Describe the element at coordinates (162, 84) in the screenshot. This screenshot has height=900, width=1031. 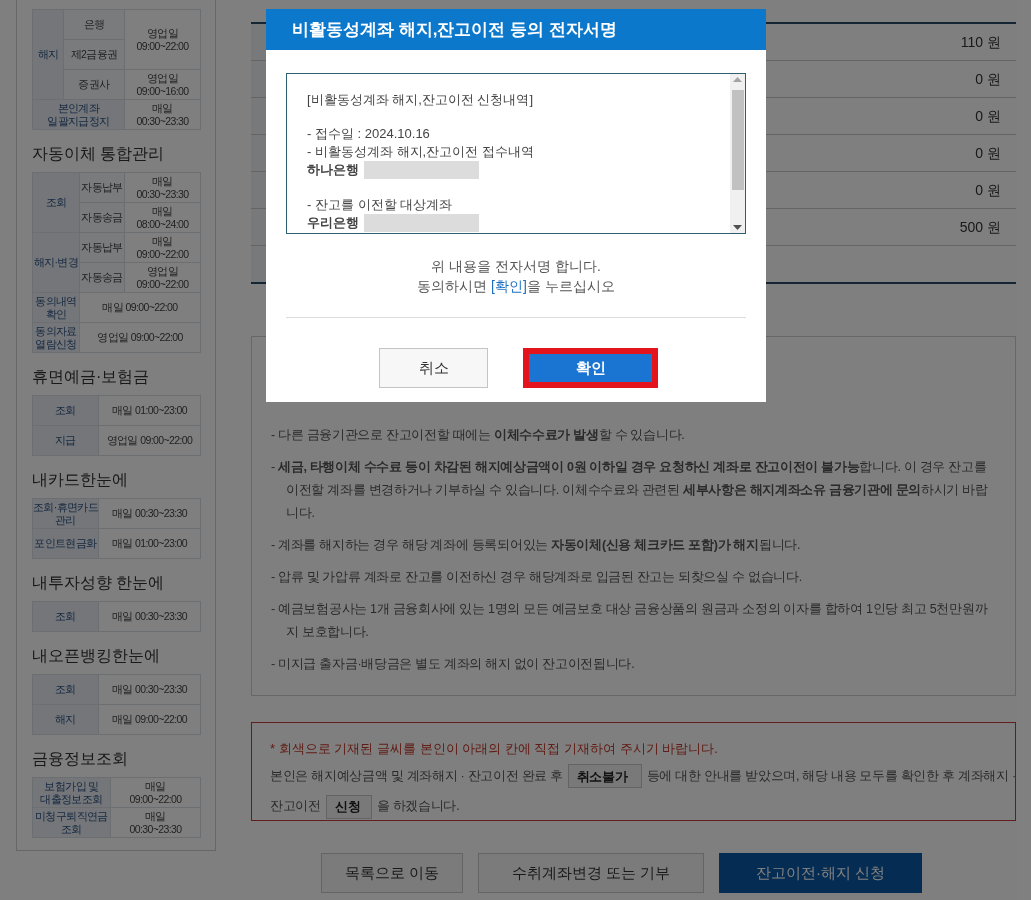
I see `table-cell: 영업일 09:00~16:00` at that location.